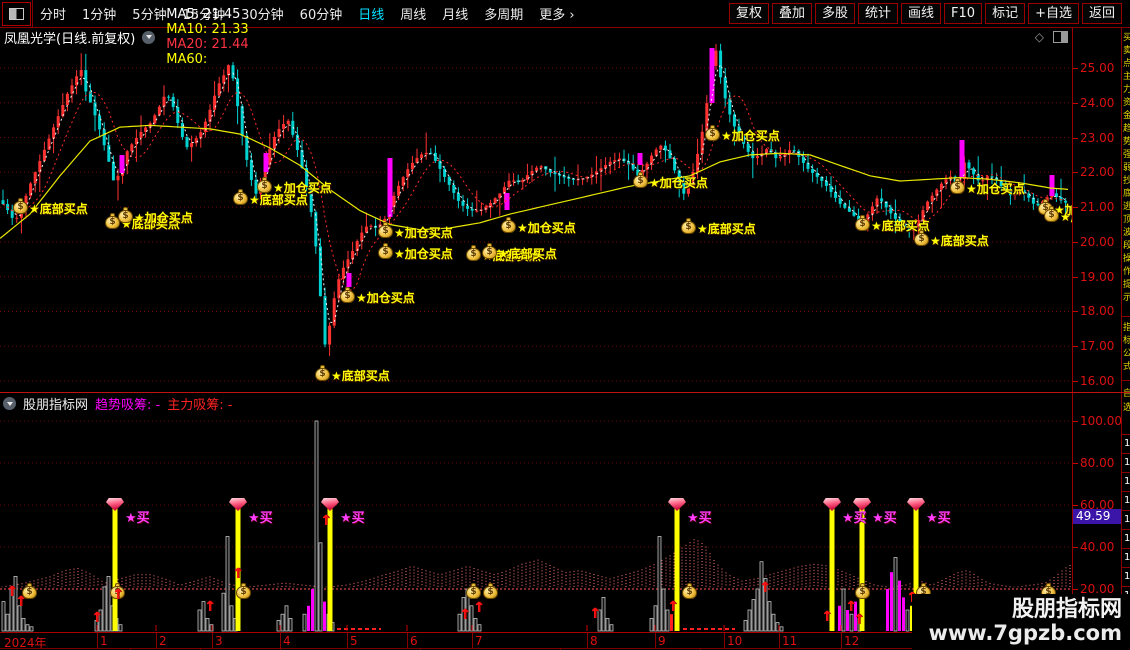 This screenshot has height=650, width=1130. What do you see at coordinates (1097, 102) in the screenshot?
I see `price-axis-label: 24.00` at bounding box center [1097, 102].